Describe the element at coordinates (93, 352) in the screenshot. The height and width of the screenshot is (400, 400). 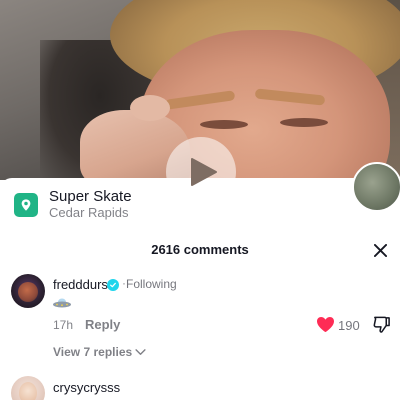
I see `view-replies-label: View 7 replies` at that location.